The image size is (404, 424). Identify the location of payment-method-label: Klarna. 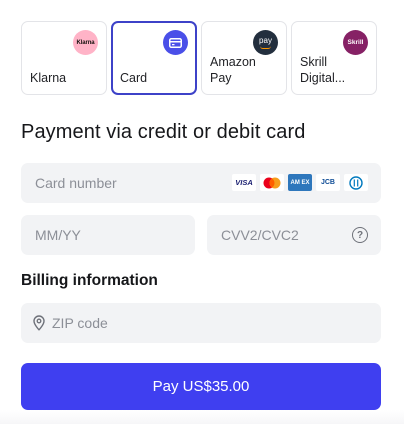
(48, 78).